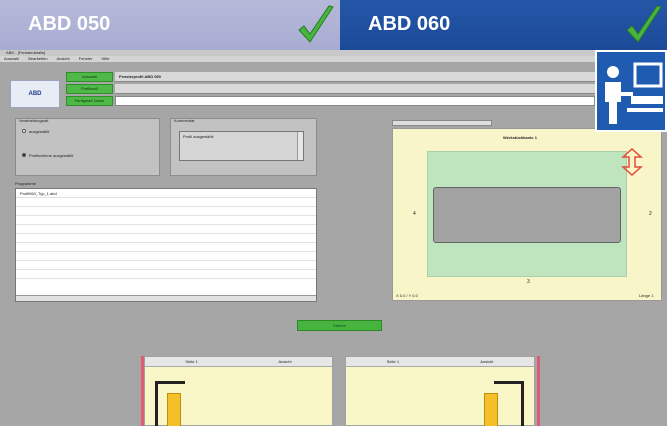 This screenshot has height=426, width=667. What do you see at coordinates (51, 155) in the screenshot?
I see `radio-option-2-label: Profilschiene ausgewählt` at bounding box center [51, 155].